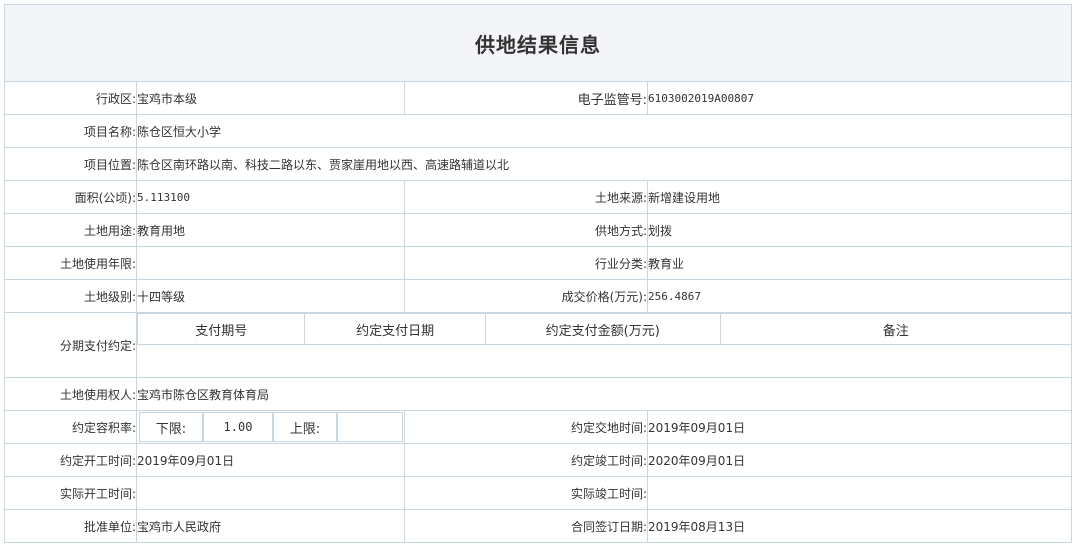 The image size is (1075, 553). I want to click on land-user-label: 土地使用权人:, so click(70, 394).